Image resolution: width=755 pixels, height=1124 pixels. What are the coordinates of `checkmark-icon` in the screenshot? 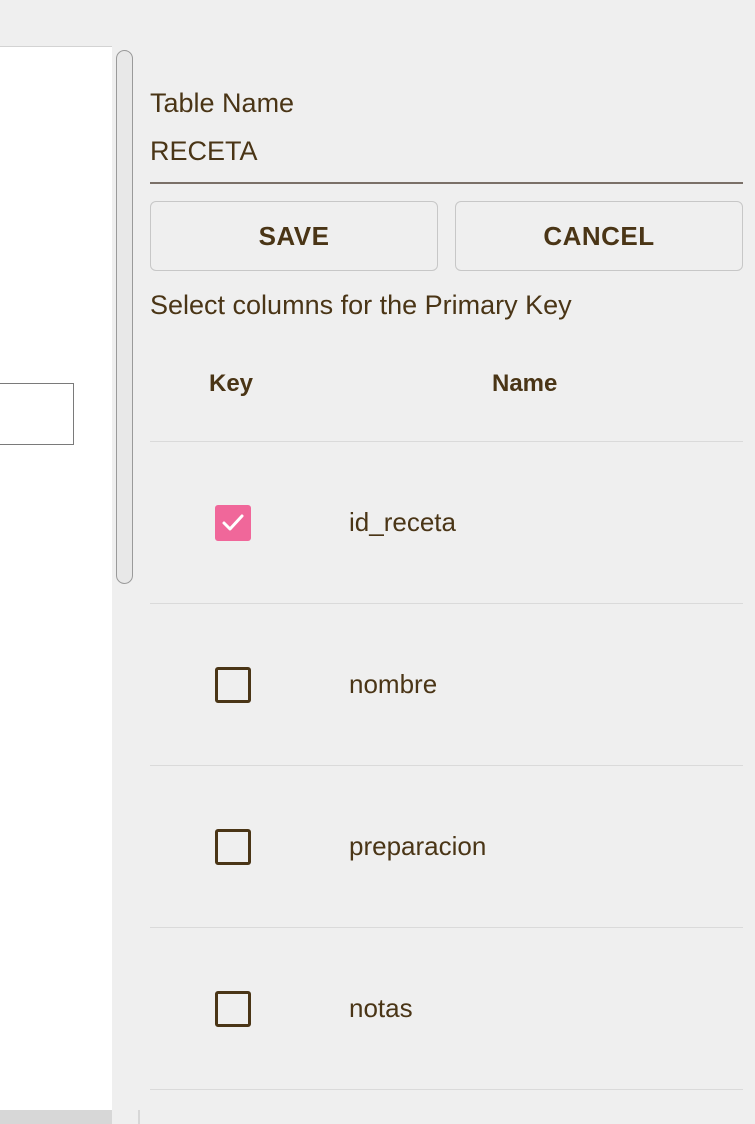 It's located at (233, 522).